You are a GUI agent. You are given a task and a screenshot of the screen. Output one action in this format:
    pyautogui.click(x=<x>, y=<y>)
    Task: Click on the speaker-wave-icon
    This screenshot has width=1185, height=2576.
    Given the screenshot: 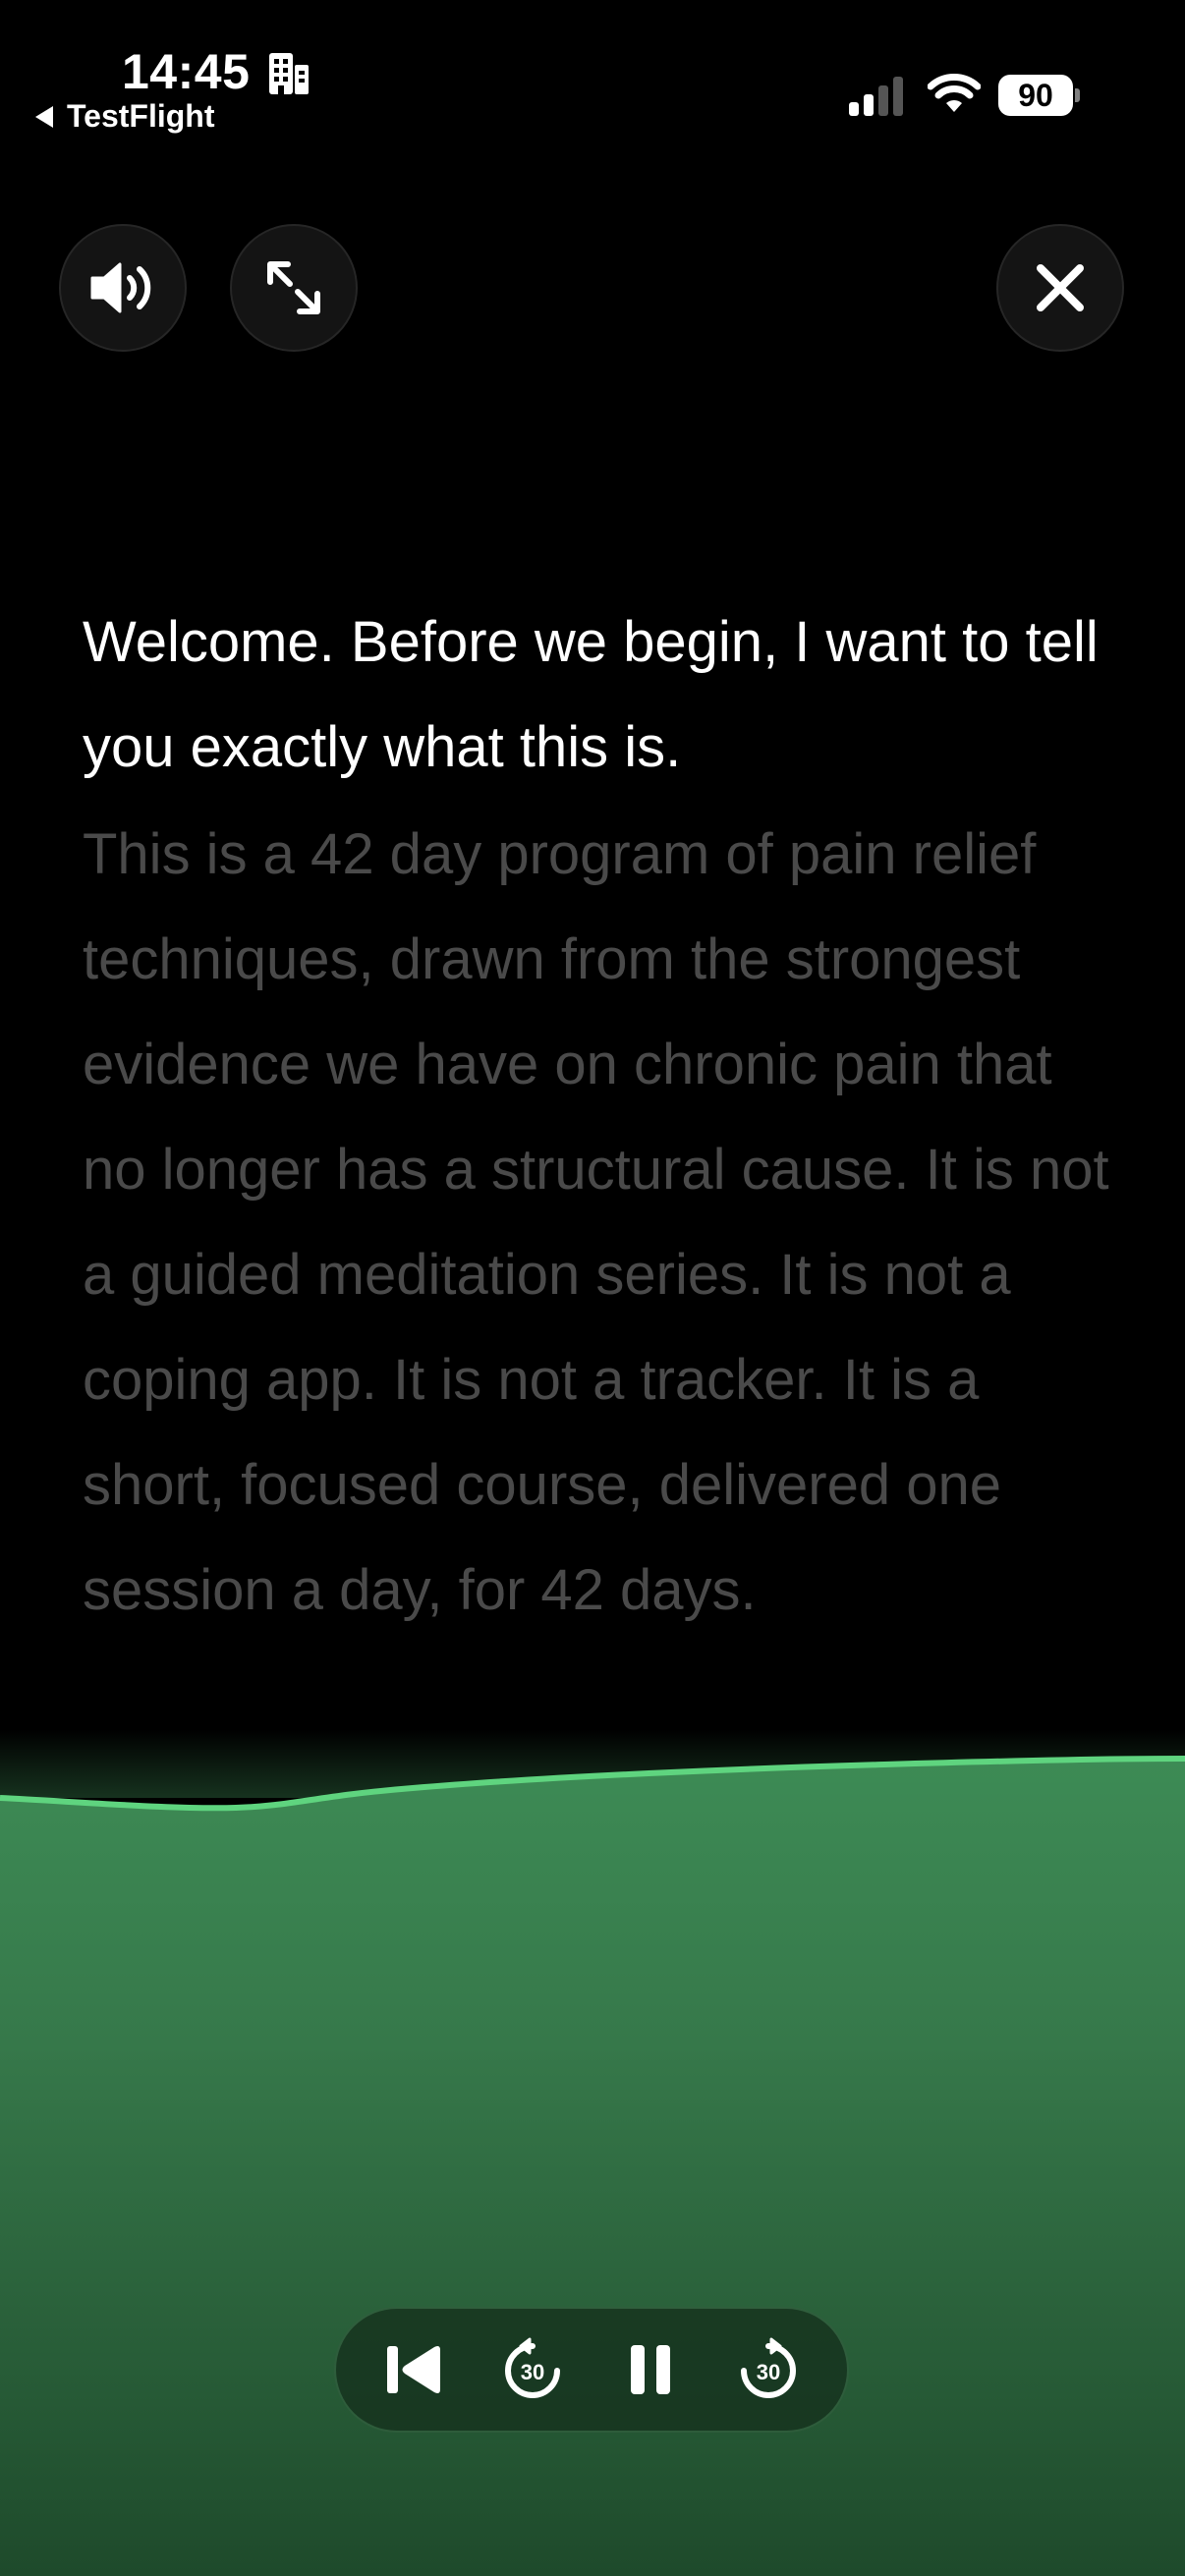 What is the action you would take?
    pyautogui.click(x=121, y=287)
    